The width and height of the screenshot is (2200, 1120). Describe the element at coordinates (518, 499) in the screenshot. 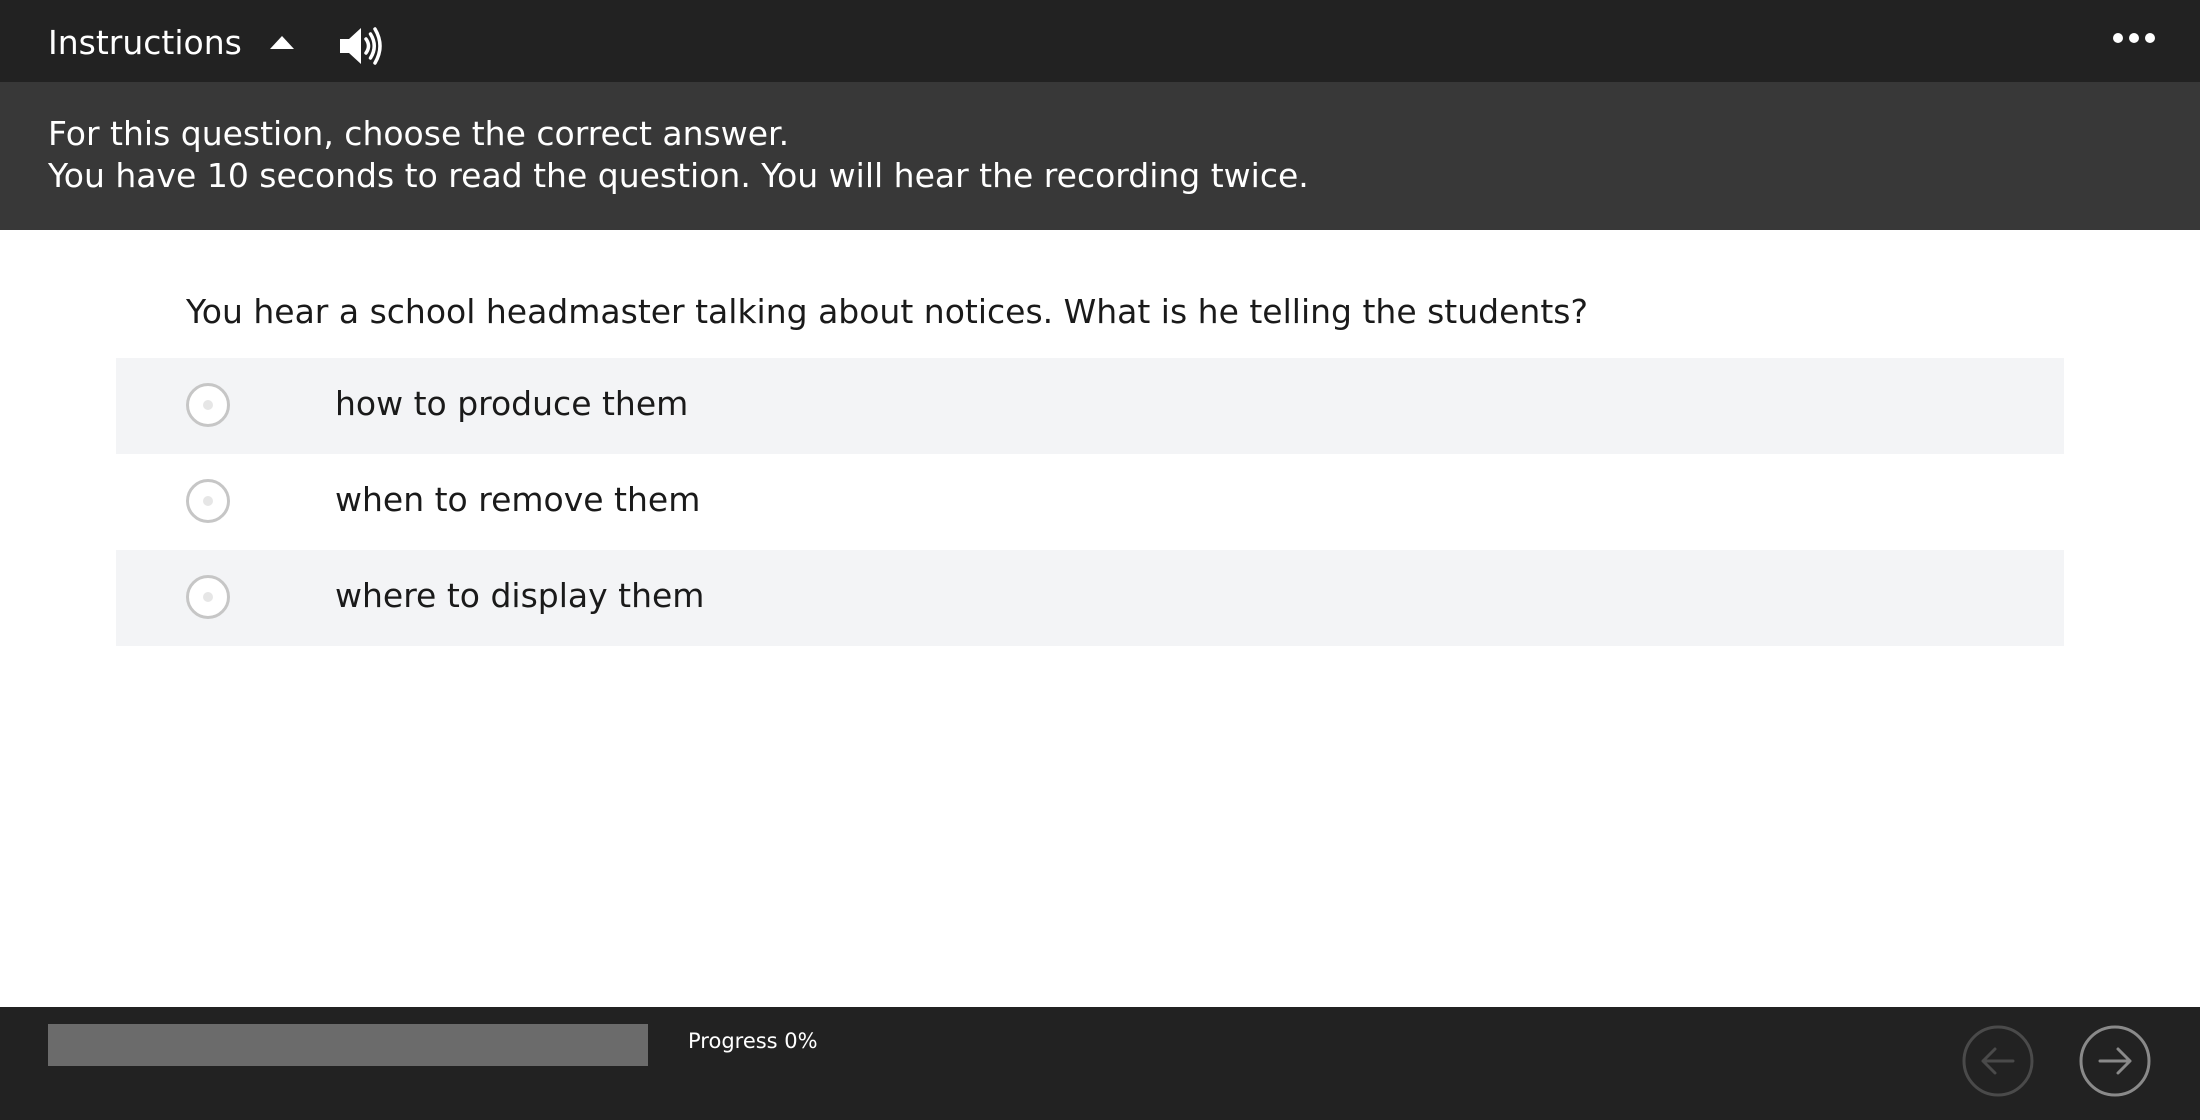

I see `answer-option-label: when to remove them` at that location.